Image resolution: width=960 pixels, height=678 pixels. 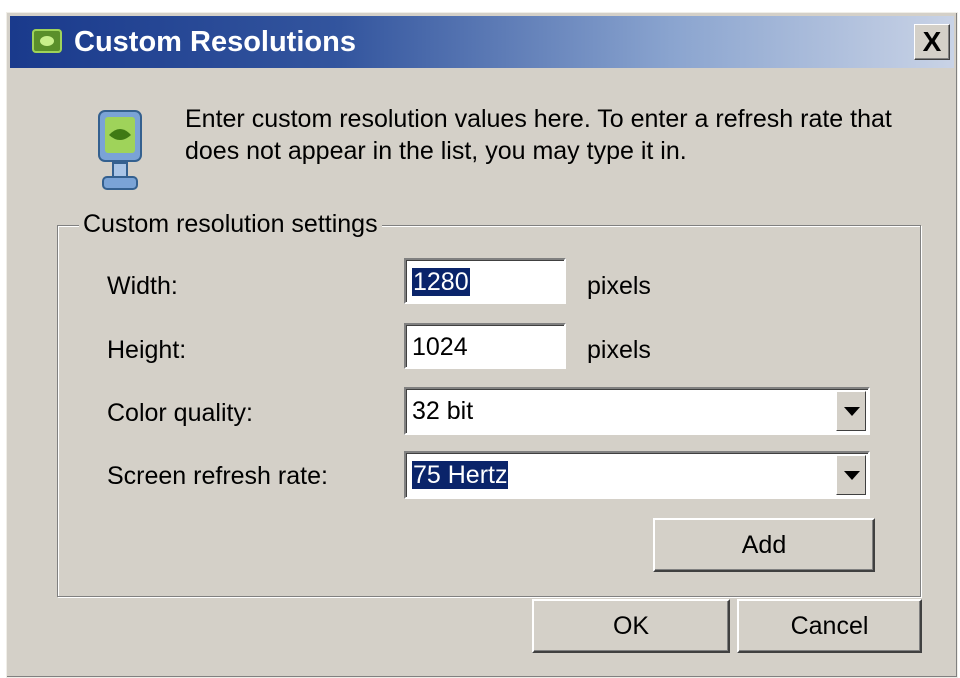 What do you see at coordinates (631, 626) in the screenshot?
I see `ok-button: OK` at bounding box center [631, 626].